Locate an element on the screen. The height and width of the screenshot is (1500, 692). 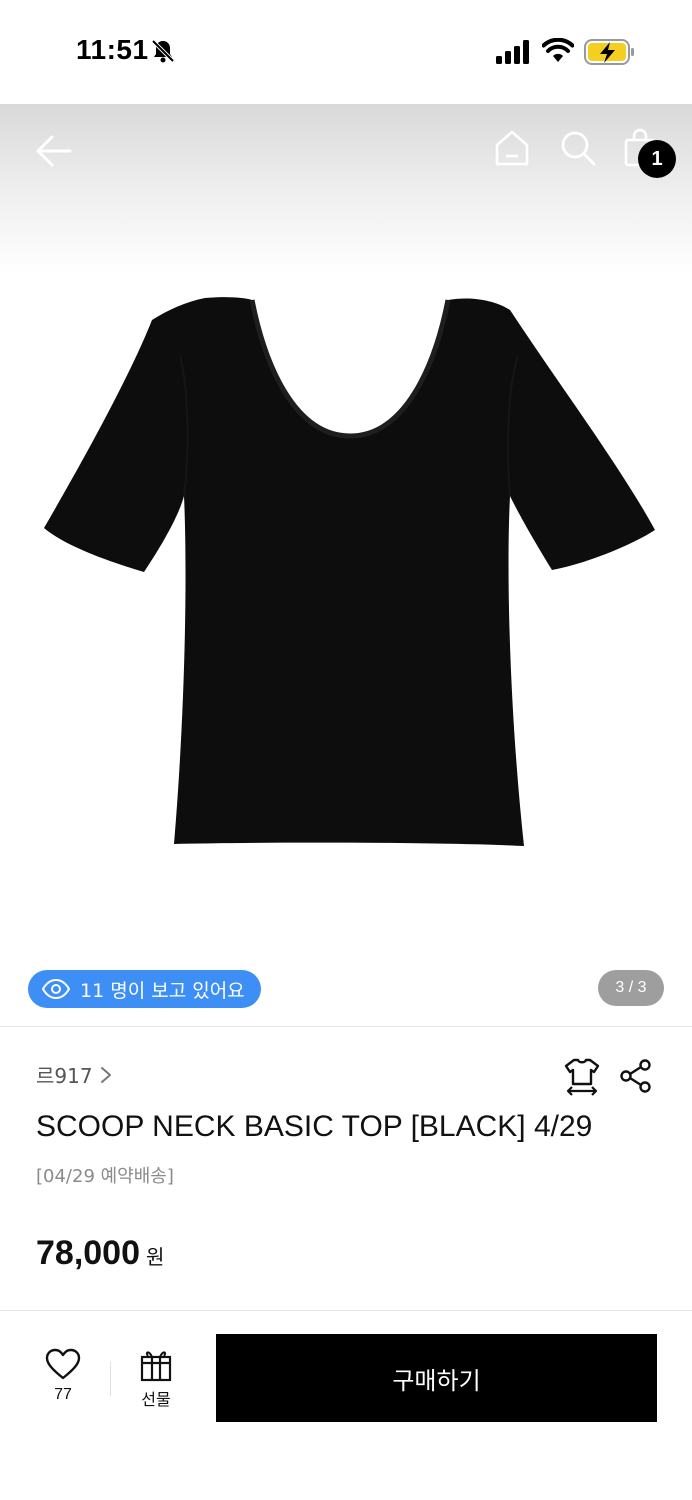
bell-slash-icon is located at coordinates (163, 51).